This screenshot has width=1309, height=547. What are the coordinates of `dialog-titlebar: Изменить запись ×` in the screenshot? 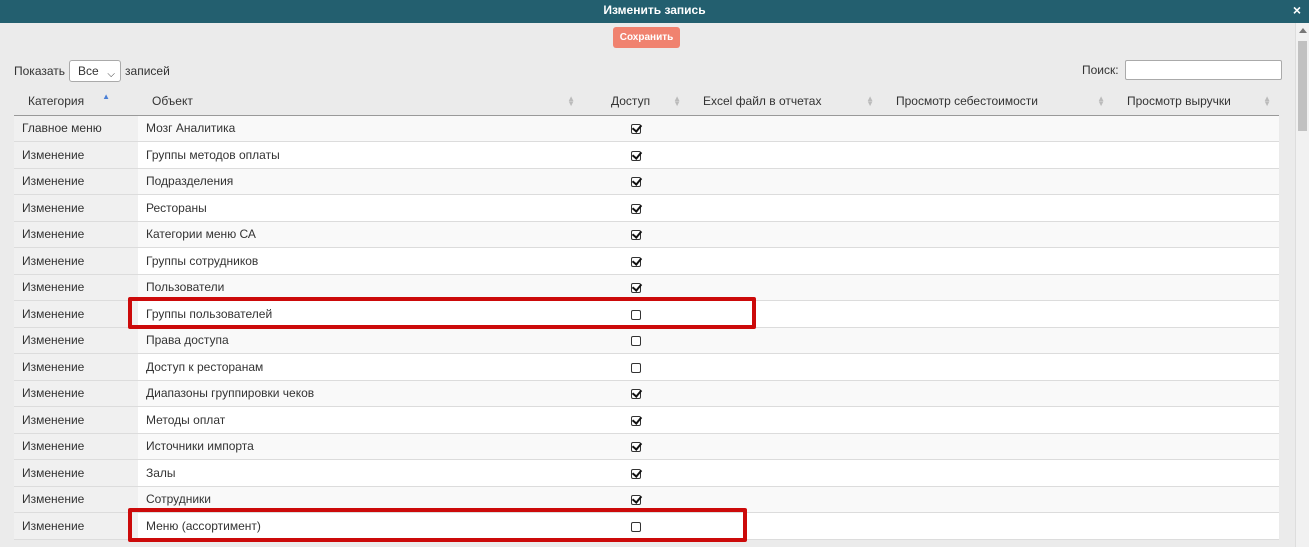 It's located at (654, 11).